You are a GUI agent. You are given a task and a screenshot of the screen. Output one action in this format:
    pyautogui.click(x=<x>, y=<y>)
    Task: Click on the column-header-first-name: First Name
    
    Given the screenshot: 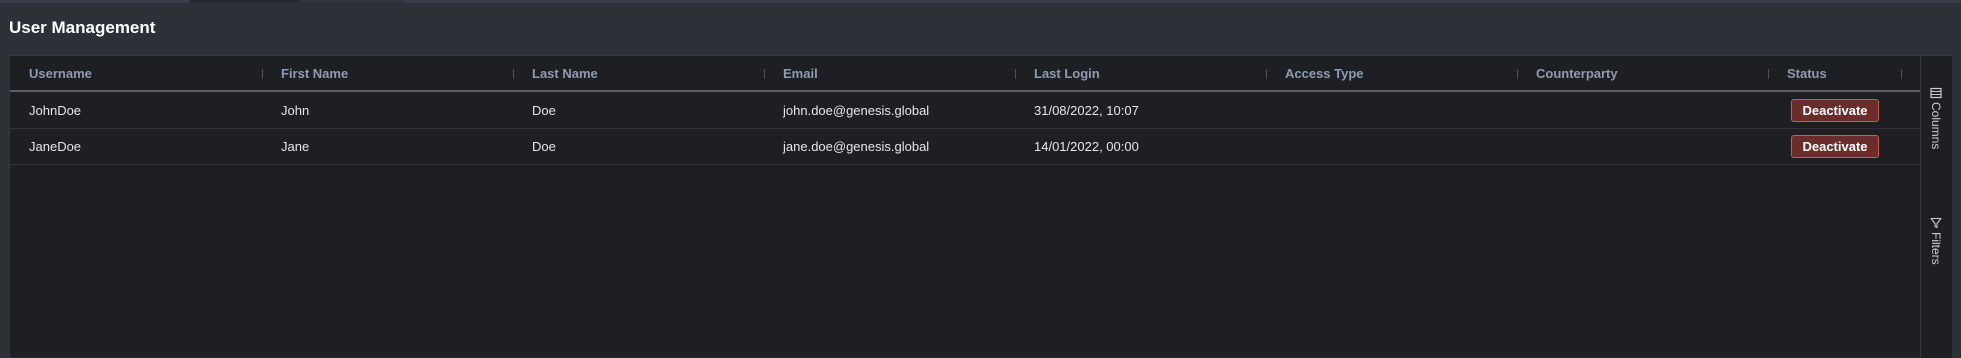 What is the action you would take?
    pyautogui.click(x=314, y=73)
    